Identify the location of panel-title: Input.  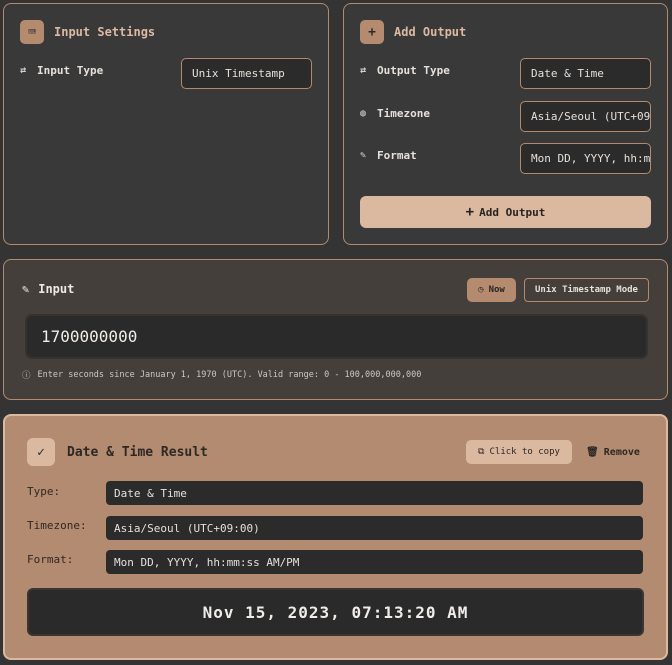
(56, 289).